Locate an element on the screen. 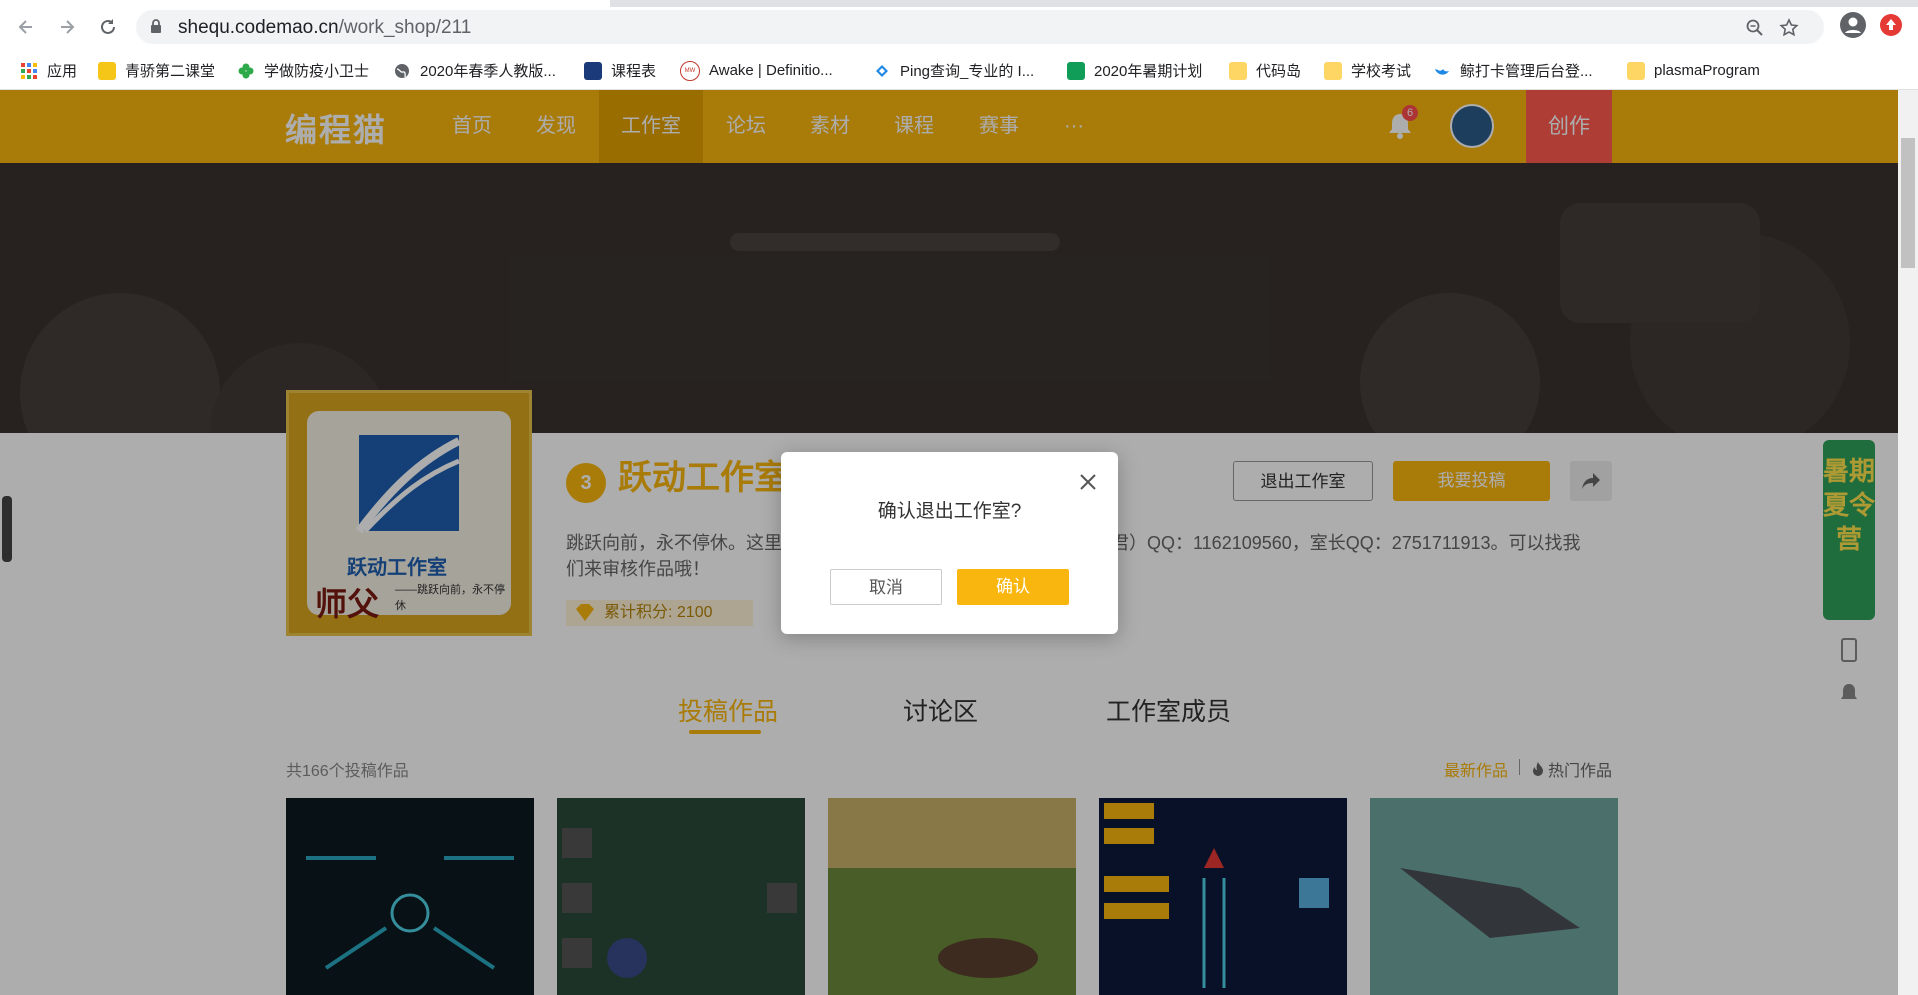 The width and height of the screenshot is (1918, 995). globe-icon is located at coordinates (402, 71).